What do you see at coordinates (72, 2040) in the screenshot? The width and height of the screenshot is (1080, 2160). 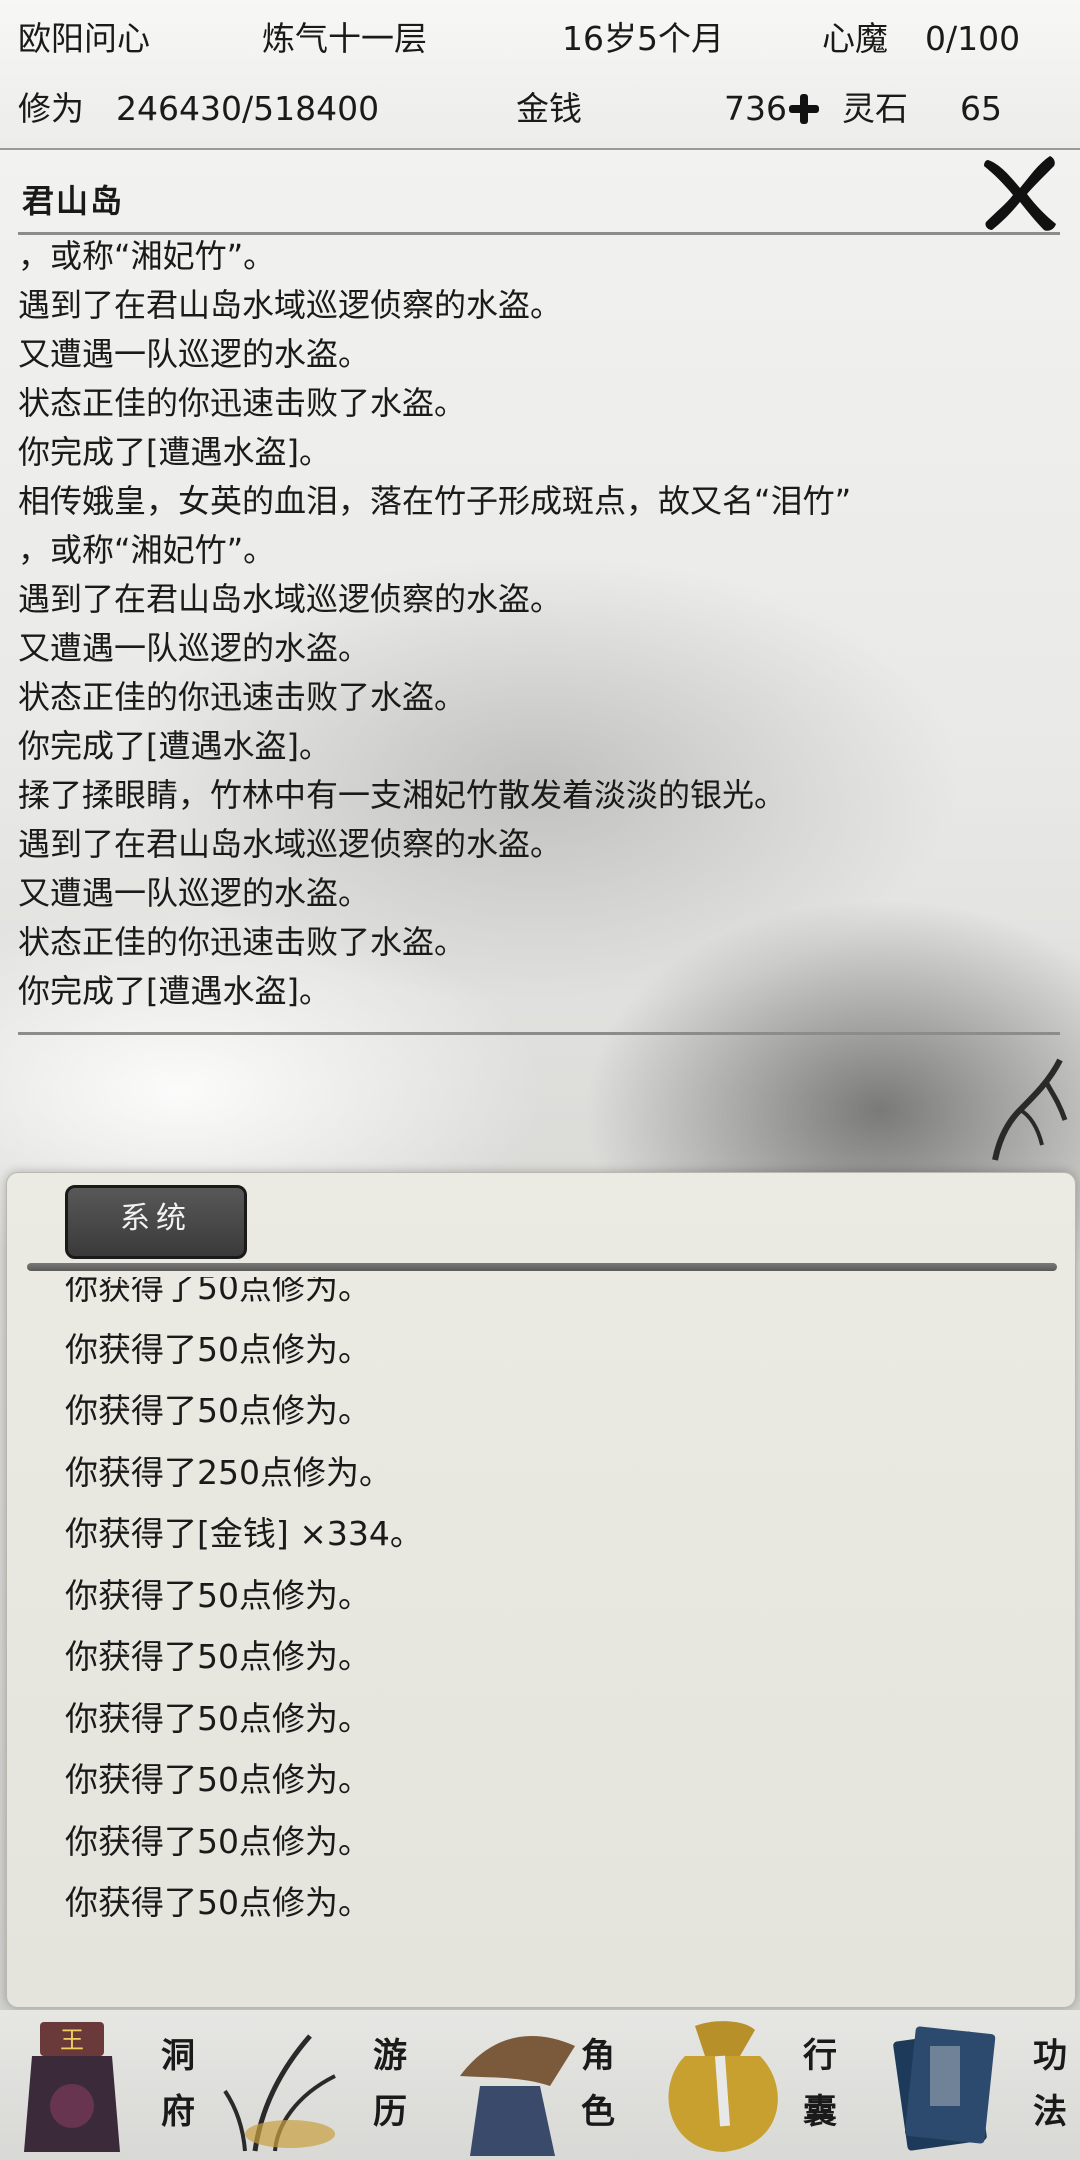 I see `svg-text: 王` at bounding box center [72, 2040].